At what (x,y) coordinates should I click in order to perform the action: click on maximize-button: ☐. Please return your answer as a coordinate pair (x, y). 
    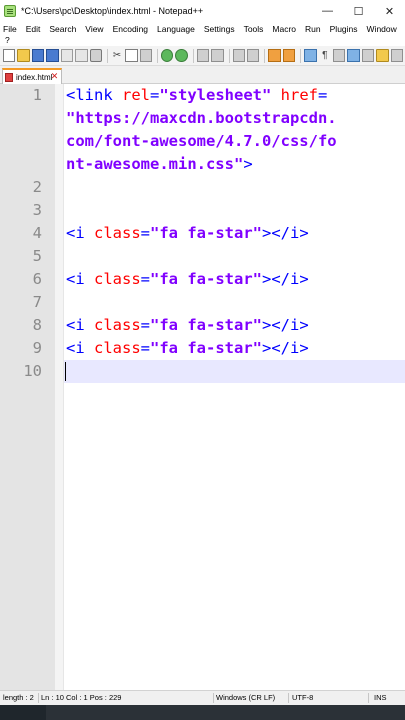
    Looking at the image, I should click on (358, 11).